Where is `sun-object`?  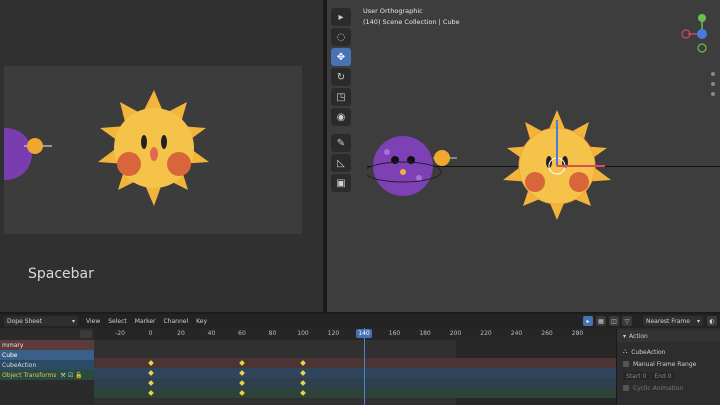
sun-object is located at coordinates (557, 165).